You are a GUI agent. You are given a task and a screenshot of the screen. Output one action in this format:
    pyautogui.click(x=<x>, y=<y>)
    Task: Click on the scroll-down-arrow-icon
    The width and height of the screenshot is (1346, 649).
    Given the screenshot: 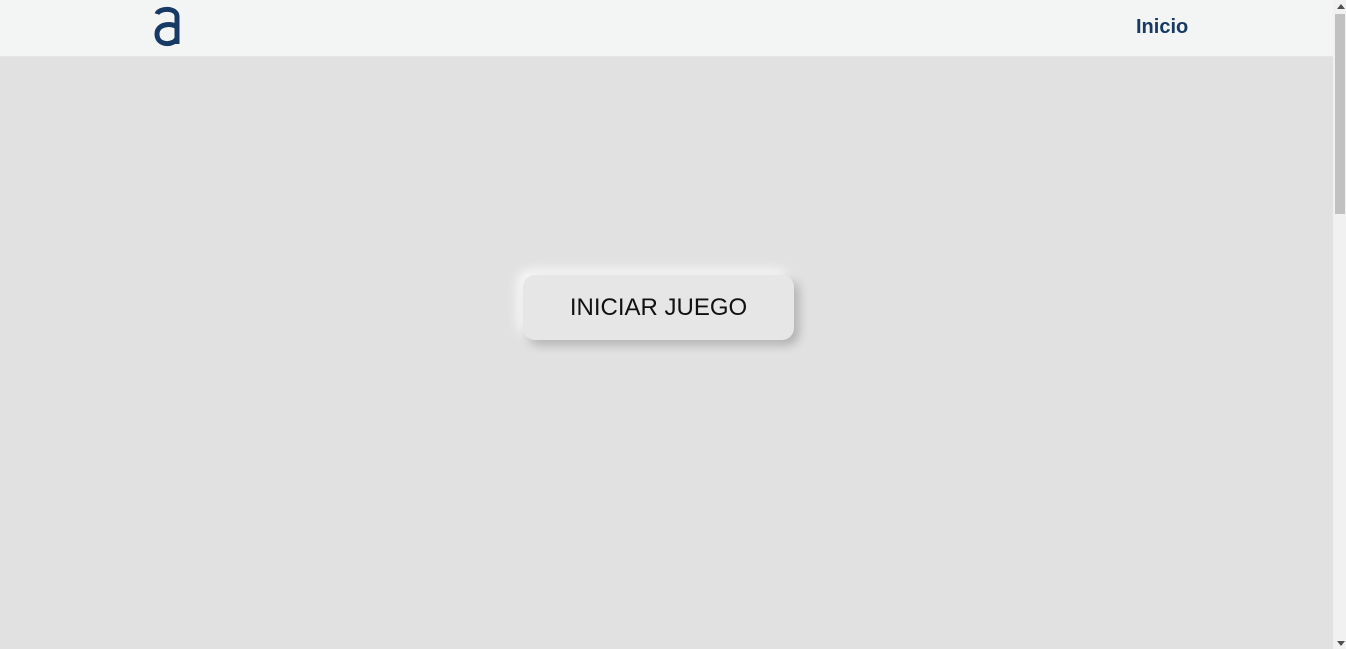 What is the action you would take?
    pyautogui.click(x=1341, y=643)
    